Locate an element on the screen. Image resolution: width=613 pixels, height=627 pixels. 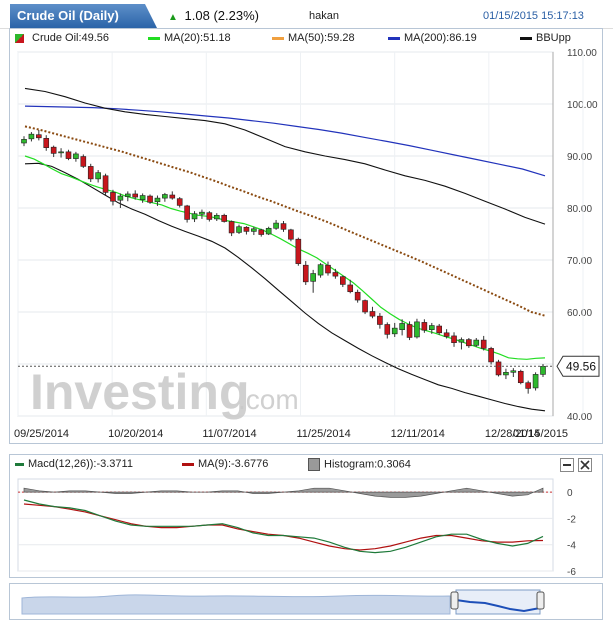
macd-y-tick-label: -4 is located at coordinates (571, 546).